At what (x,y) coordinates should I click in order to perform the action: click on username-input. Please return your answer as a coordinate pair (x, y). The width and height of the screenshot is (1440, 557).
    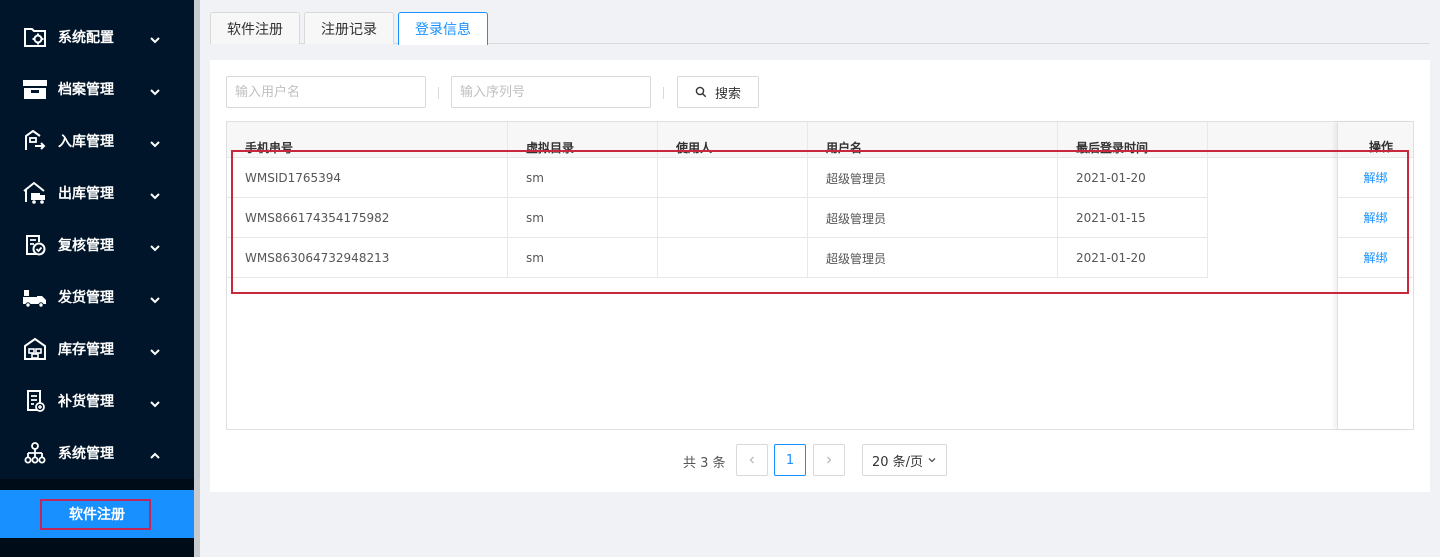
    Looking at the image, I should click on (326, 92).